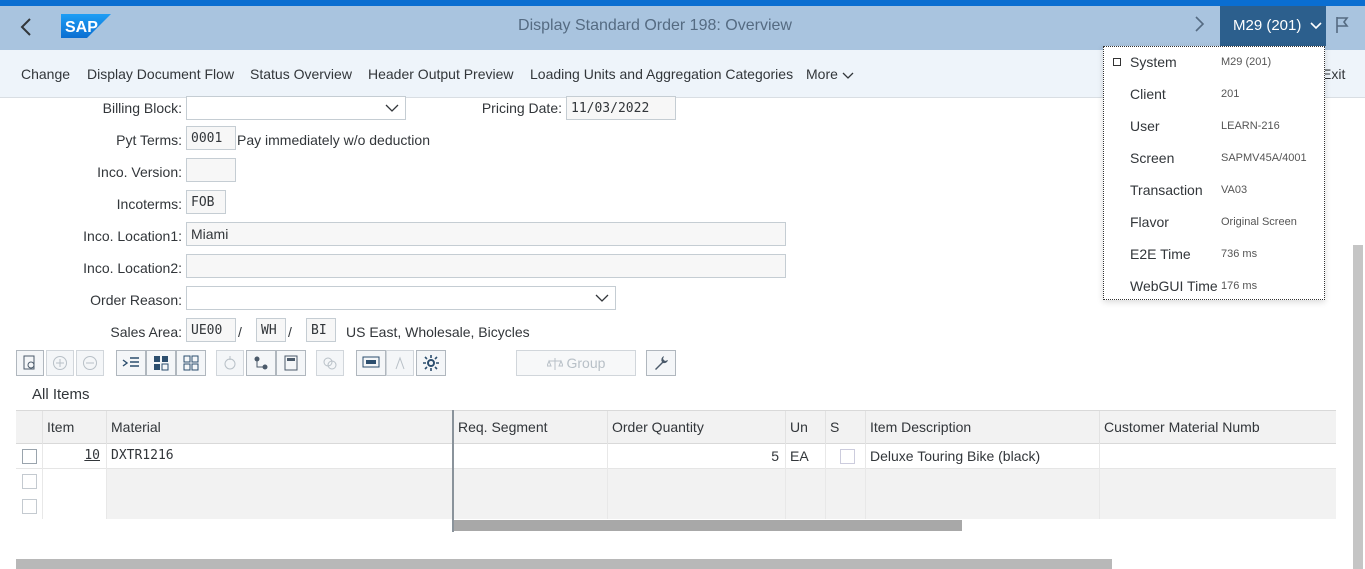 This screenshot has width=1365, height=569. I want to click on all-items-title: All Items, so click(61, 394).